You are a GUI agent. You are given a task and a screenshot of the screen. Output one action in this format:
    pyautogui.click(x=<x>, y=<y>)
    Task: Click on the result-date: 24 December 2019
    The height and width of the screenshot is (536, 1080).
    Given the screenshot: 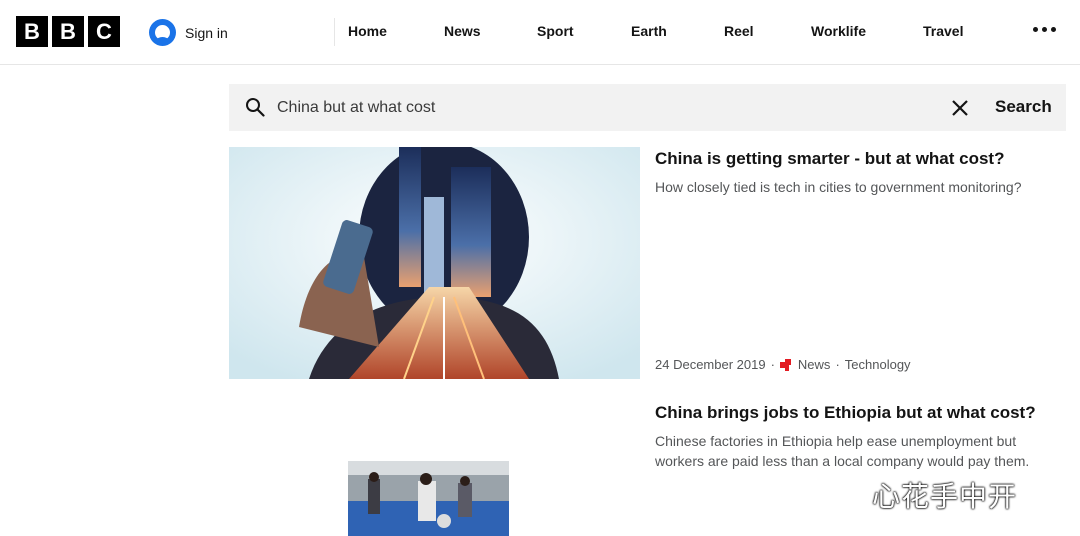 What is the action you would take?
    pyautogui.click(x=710, y=364)
    